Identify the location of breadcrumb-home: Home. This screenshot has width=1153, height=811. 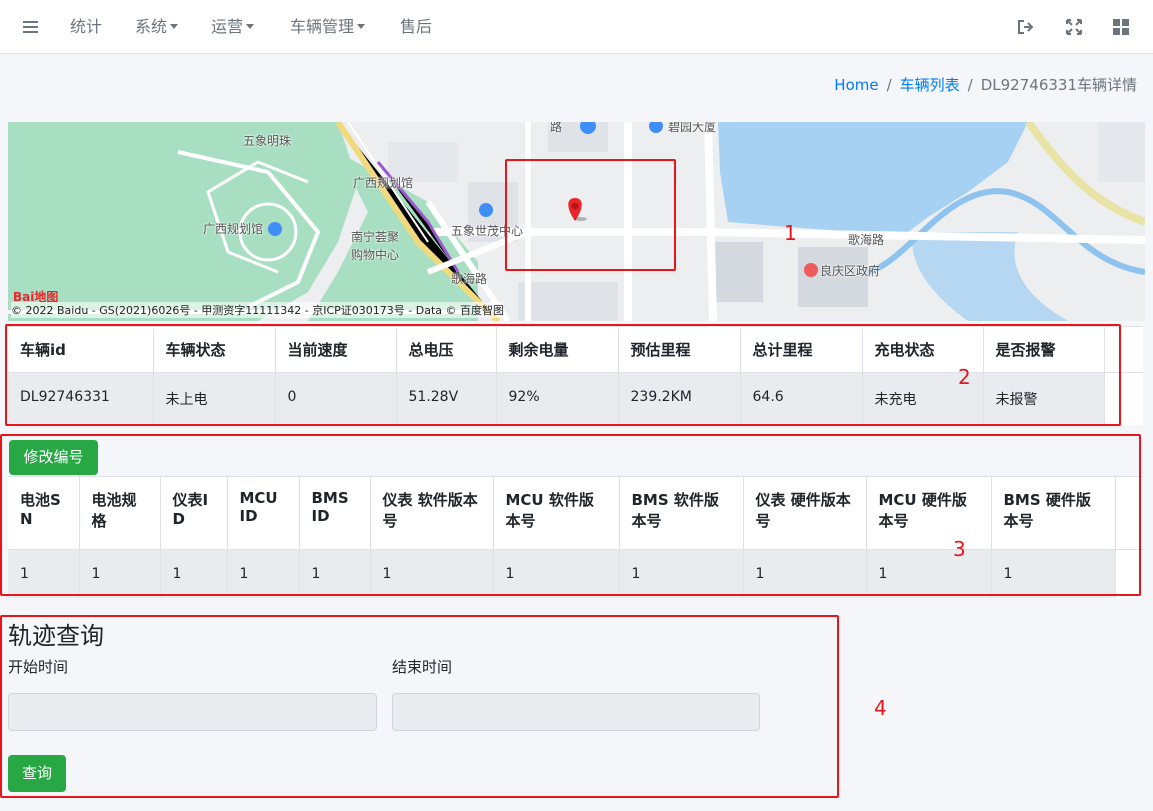
(856, 85).